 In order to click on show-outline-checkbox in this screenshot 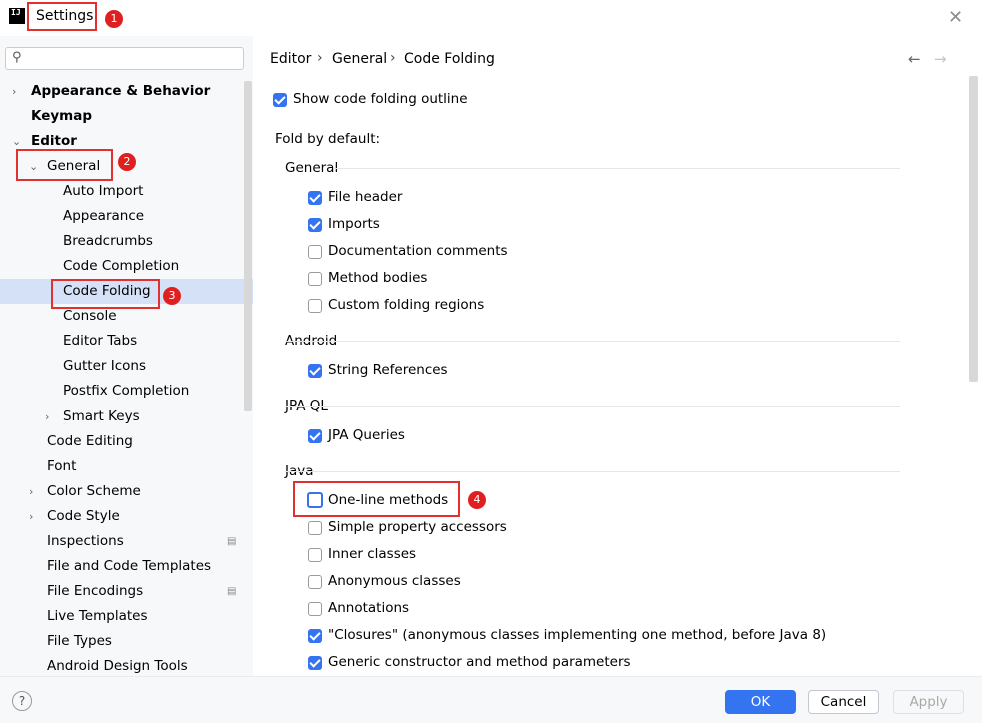, I will do `click(280, 100)`.